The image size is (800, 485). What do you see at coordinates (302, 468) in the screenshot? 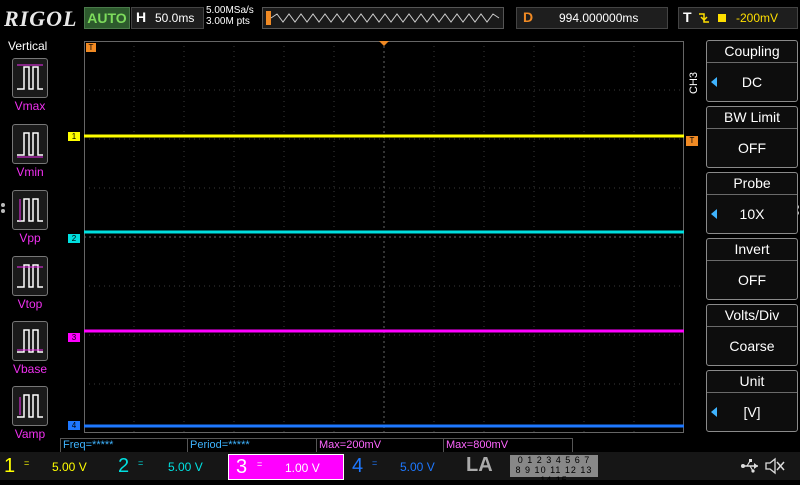
I see `ch3-scale: 1.00 V` at bounding box center [302, 468].